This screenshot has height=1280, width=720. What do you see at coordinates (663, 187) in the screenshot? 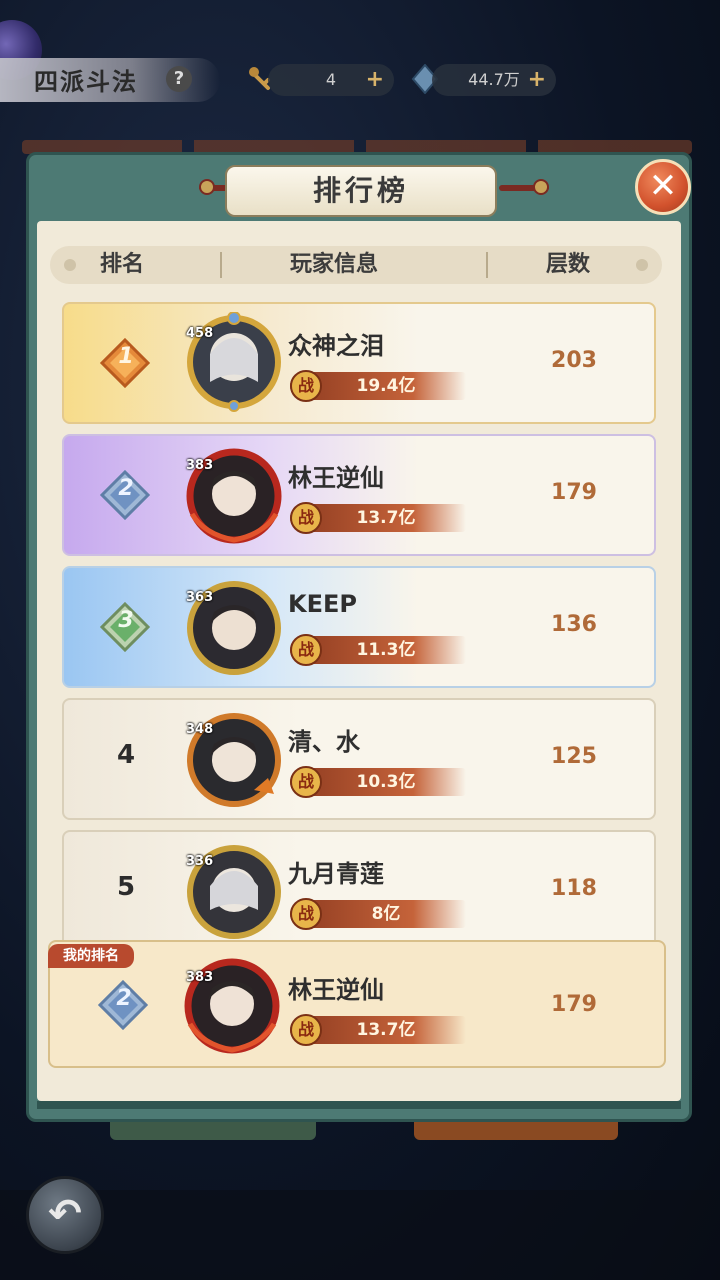
I see `close-button: ✕` at bounding box center [663, 187].